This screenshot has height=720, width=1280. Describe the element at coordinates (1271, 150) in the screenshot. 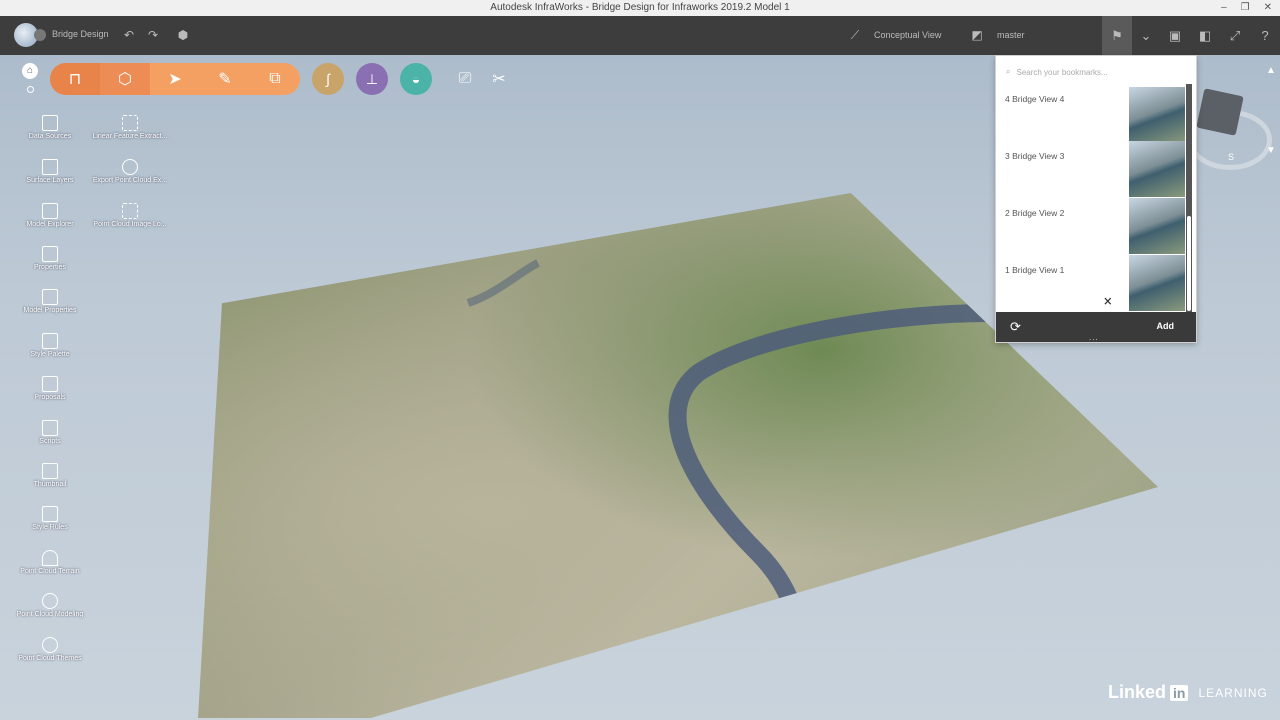

I see `viewcube-down-arrow-icon: ▼` at that location.